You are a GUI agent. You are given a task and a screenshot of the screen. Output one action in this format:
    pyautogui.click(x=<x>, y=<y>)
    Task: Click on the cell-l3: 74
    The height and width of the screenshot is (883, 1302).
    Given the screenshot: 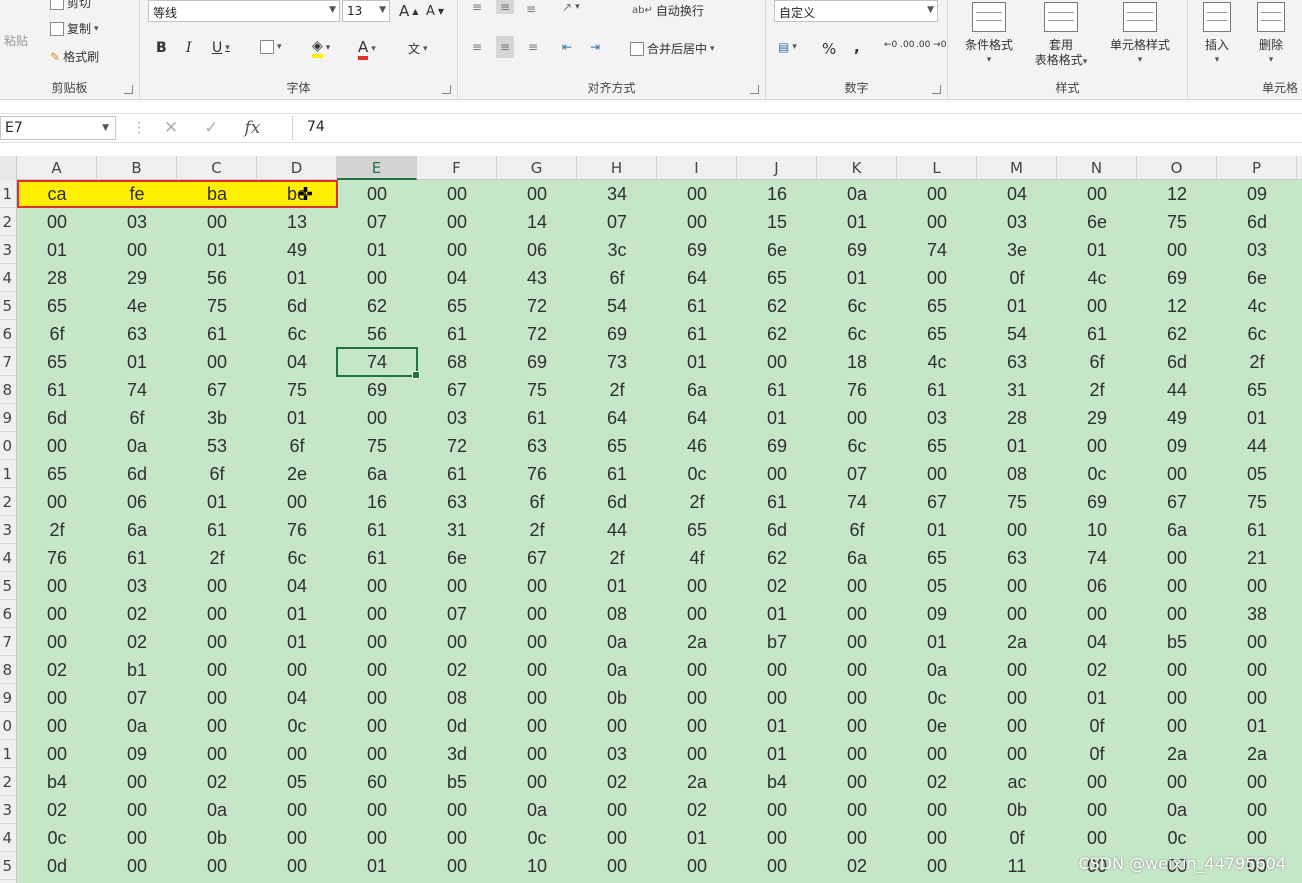 What is the action you would take?
    pyautogui.click(x=937, y=250)
    